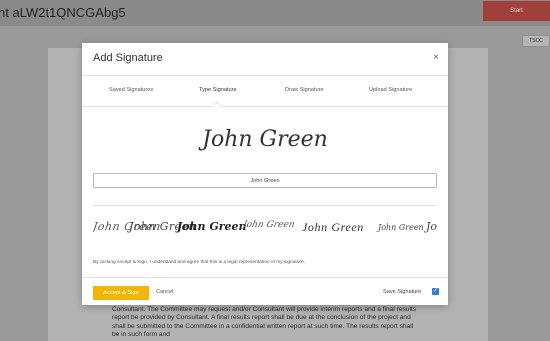 Image resolution: width=550 pixels, height=341 pixels. I want to click on tab-saved-signatures: Saved Signatures, so click(131, 90).